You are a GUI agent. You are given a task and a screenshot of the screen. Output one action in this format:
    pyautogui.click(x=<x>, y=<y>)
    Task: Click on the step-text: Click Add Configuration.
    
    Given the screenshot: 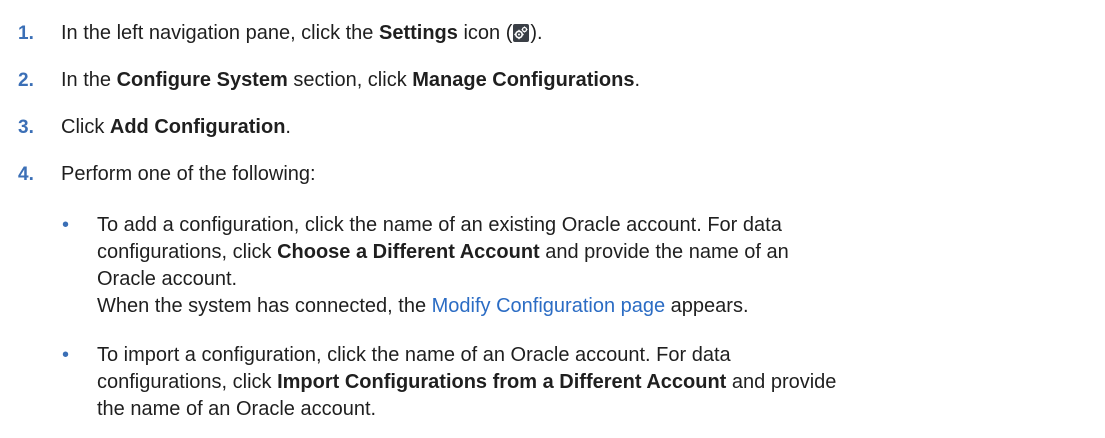 What is the action you would take?
    pyautogui.click(x=176, y=127)
    